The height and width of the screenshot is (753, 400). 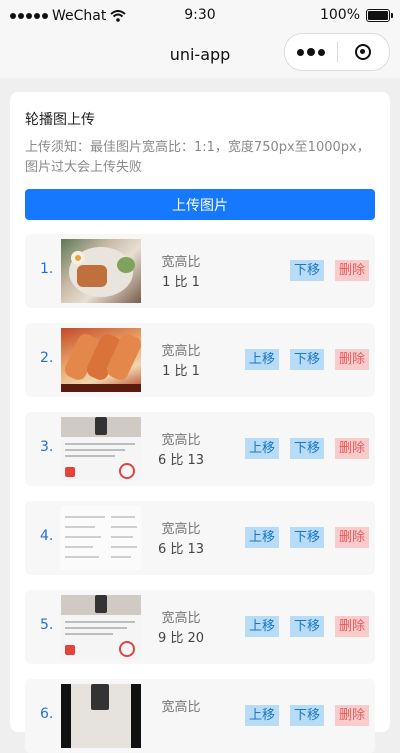 What do you see at coordinates (200, 538) in the screenshot?
I see `list-item: 4. 宽高比 6 比 13 上移 下移 删除` at bounding box center [200, 538].